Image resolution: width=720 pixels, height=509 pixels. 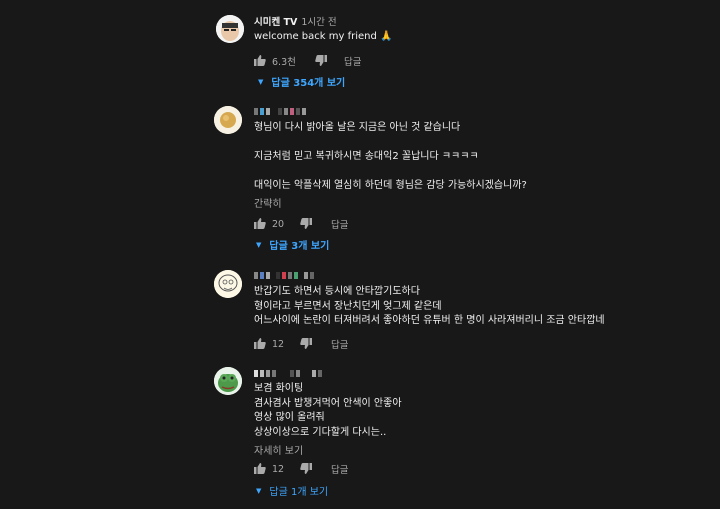 What do you see at coordinates (299, 246) in the screenshot?
I see `view-replies-label: 답글 3개 보기` at bounding box center [299, 246].